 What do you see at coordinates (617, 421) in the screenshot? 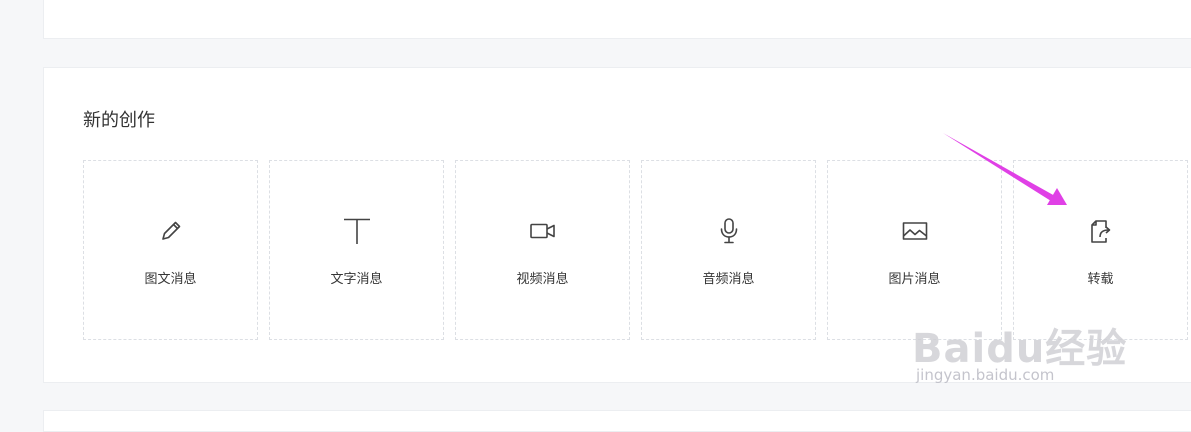
I see `bottom-panel` at bounding box center [617, 421].